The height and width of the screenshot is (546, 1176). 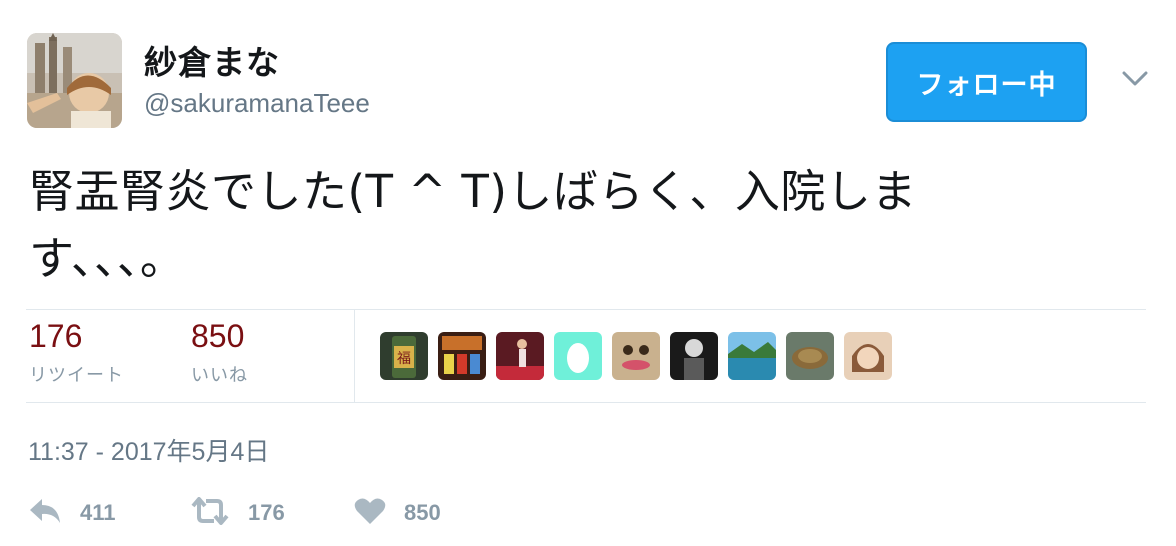 I want to click on tweet-timestamp: 11:37 - 2017年5月4日, so click(x=148, y=450).